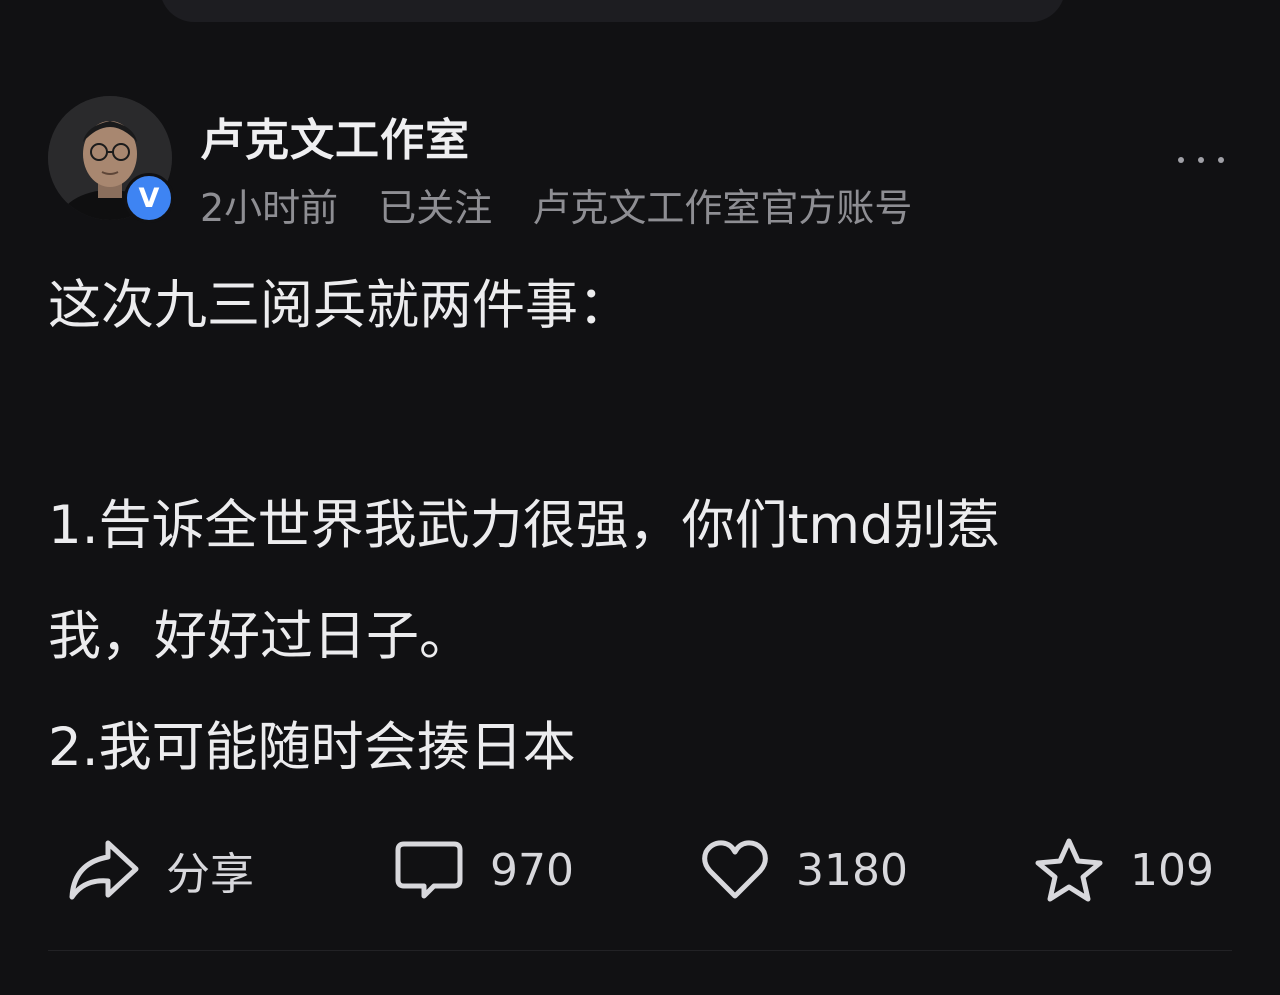  Describe the element at coordinates (435, 208) in the screenshot. I see `follow-status: 已关注` at that location.